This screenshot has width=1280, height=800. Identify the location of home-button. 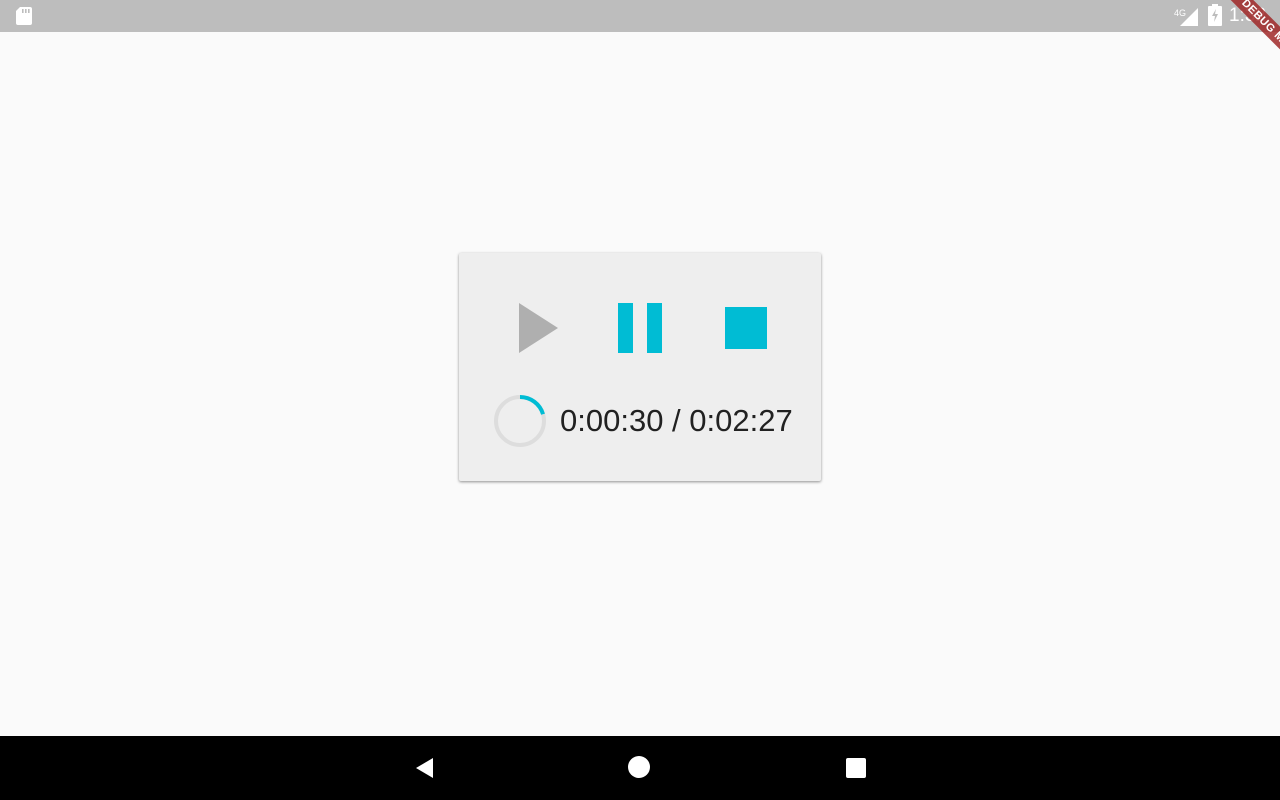
(639, 768).